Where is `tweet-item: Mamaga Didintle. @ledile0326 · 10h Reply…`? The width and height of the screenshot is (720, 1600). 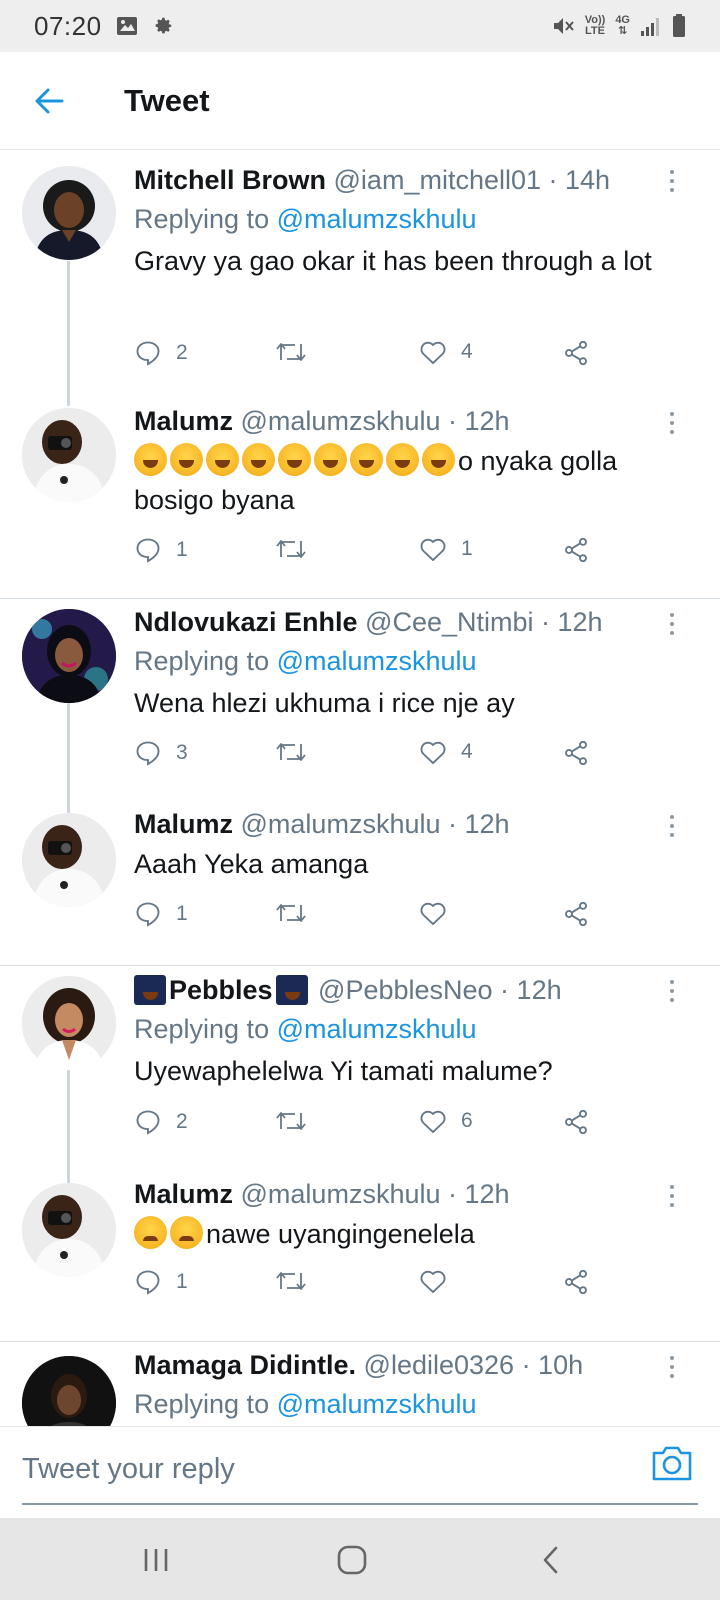 tweet-item: Mamaga Didintle. @ledile0326 · 10h Reply… is located at coordinates (360, 1385).